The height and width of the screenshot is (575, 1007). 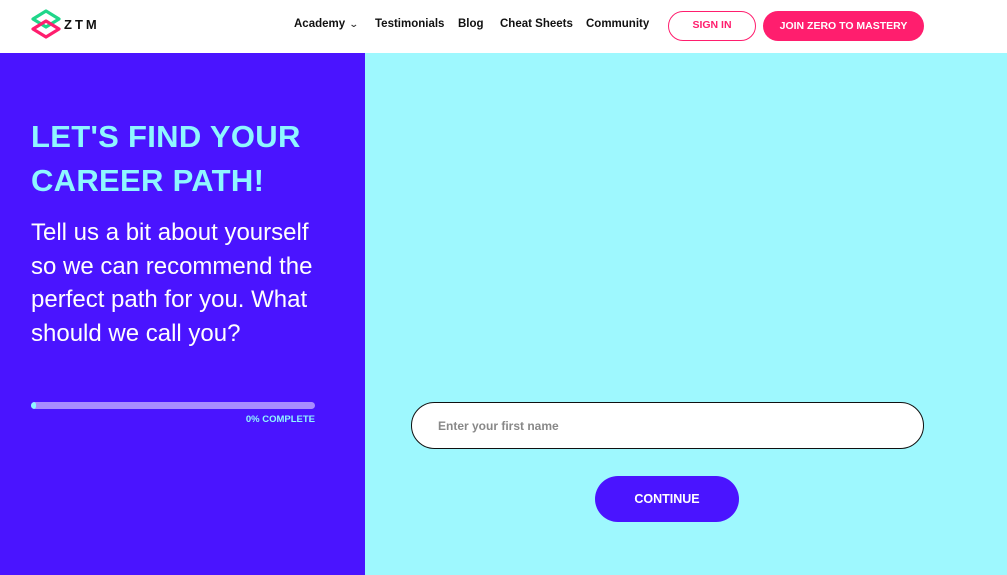 What do you see at coordinates (712, 26) in the screenshot?
I see `sign-in-button: SIGN IN` at bounding box center [712, 26].